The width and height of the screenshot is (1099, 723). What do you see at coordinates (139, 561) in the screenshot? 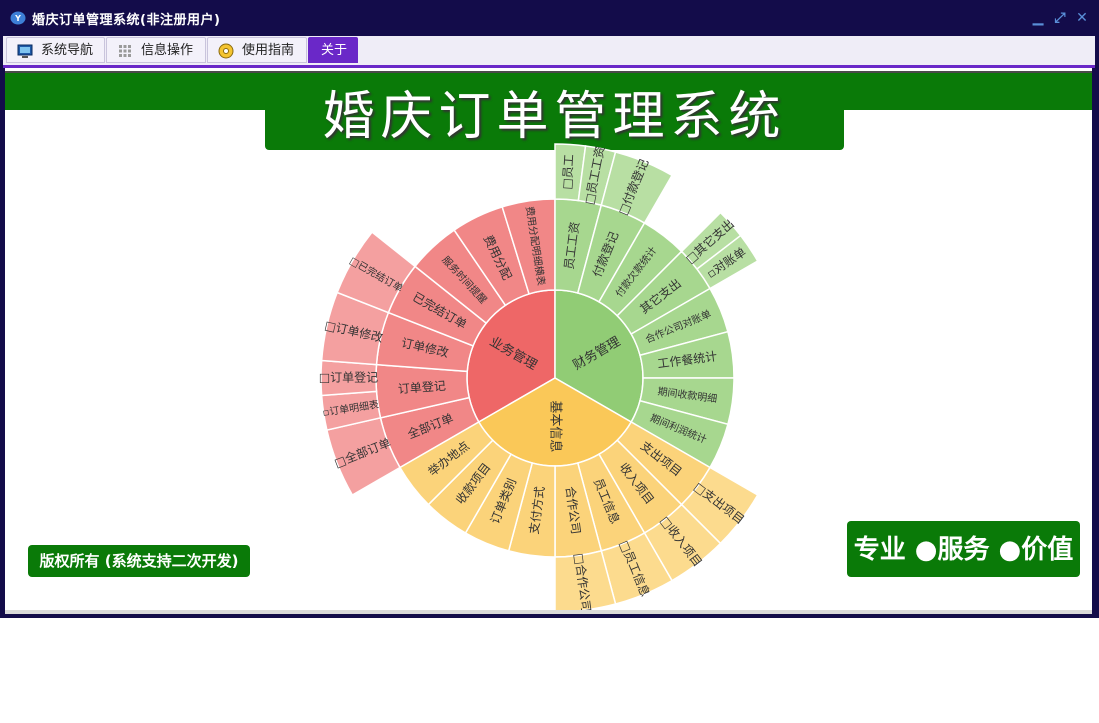
I see `copyright-badge: 版权所有 (系统支持二次开发)` at bounding box center [139, 561].